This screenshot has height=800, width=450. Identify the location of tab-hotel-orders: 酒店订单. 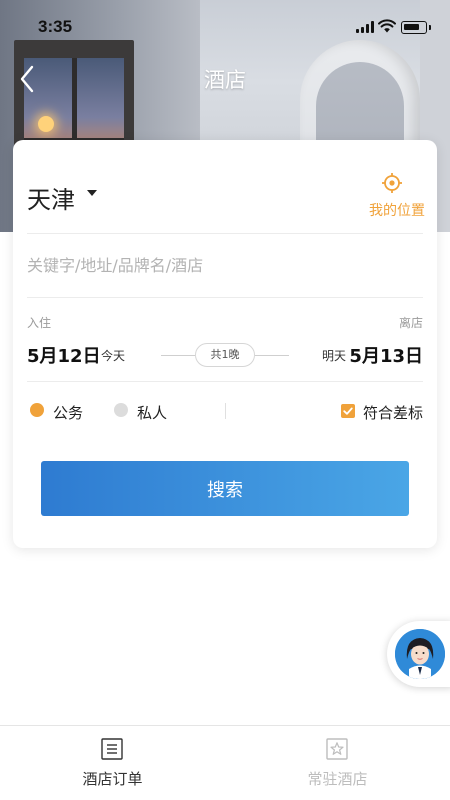
(112, 763).